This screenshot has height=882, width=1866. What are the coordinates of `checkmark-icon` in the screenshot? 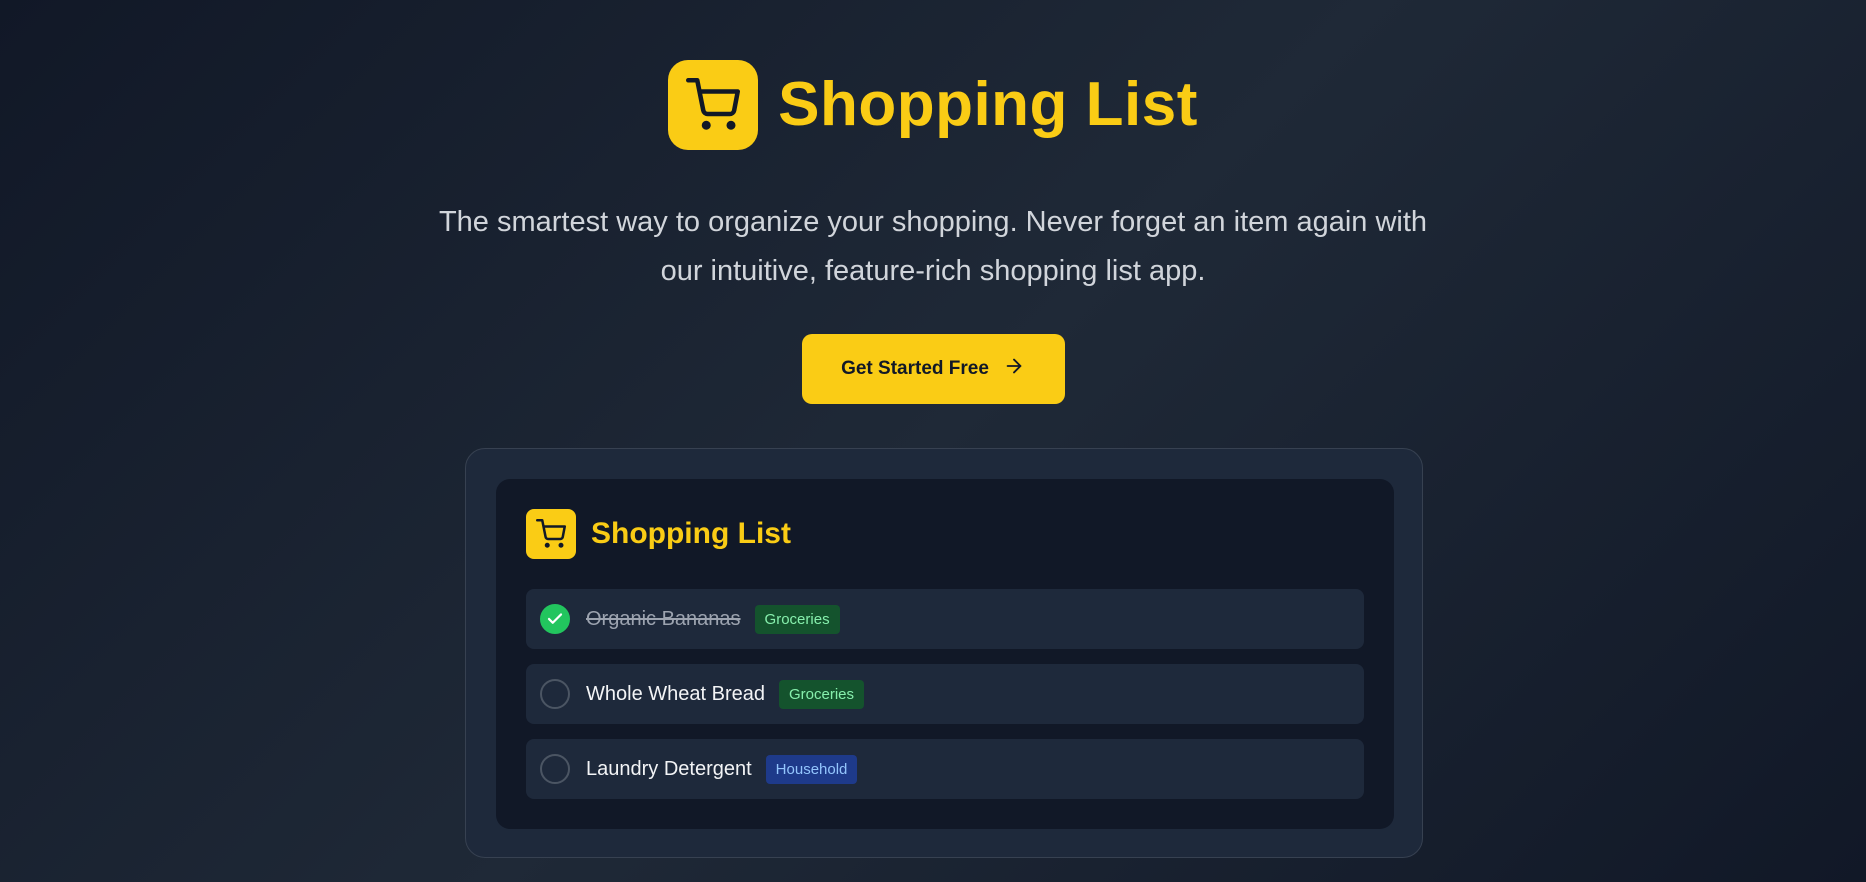 It's located at (555, 618).